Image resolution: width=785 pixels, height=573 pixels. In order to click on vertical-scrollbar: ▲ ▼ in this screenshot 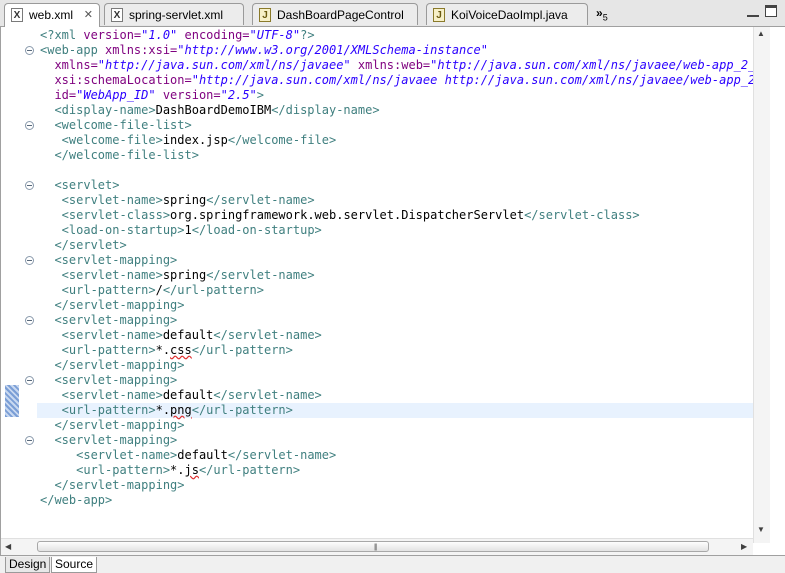, I will do `click(761, 285)`.